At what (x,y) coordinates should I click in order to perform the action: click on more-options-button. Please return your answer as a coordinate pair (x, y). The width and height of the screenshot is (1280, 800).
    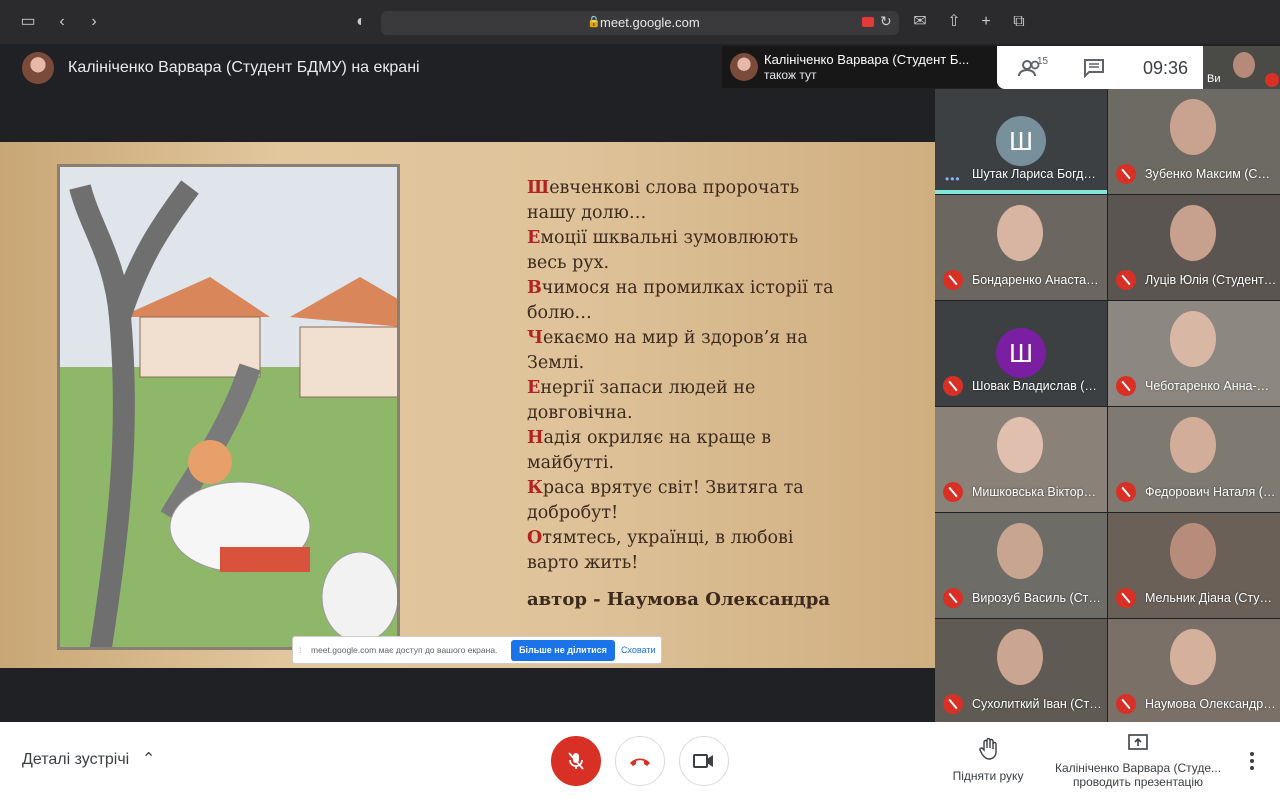
    Looking at the image, I should click on (1252, 761).